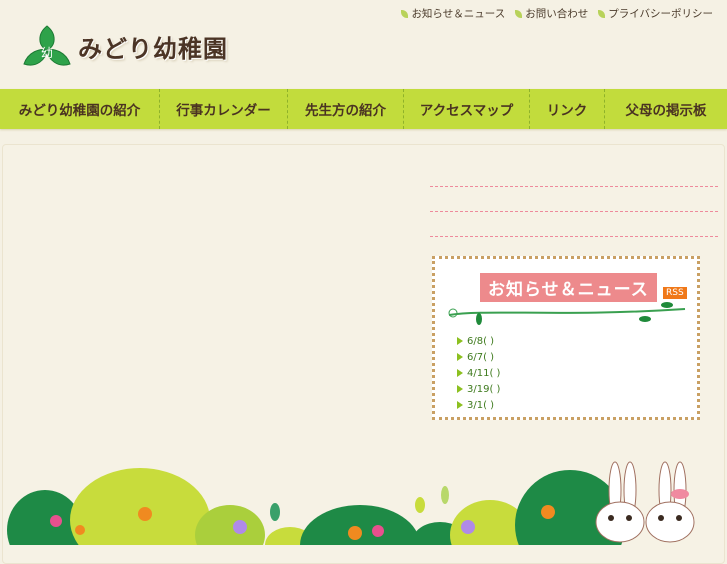  I want to click on news-list: 6/8( ) 6/7( ) 4/11( ) 3/19( ) 3/1( ), so click(478, 373).